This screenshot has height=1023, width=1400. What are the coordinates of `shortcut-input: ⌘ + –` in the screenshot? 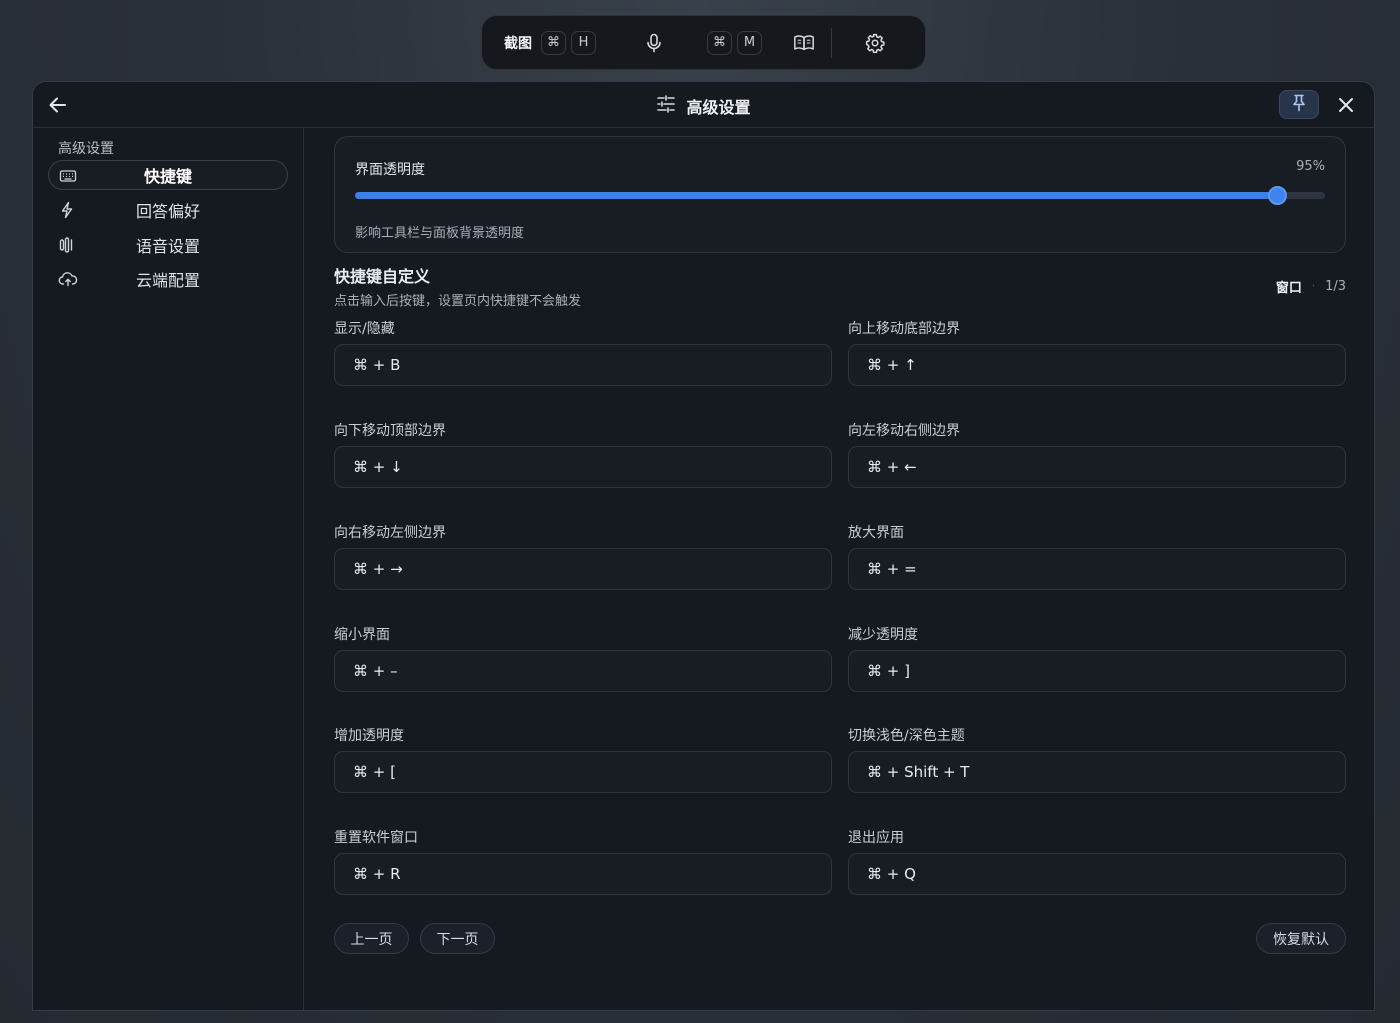 It's located at (583, 671).